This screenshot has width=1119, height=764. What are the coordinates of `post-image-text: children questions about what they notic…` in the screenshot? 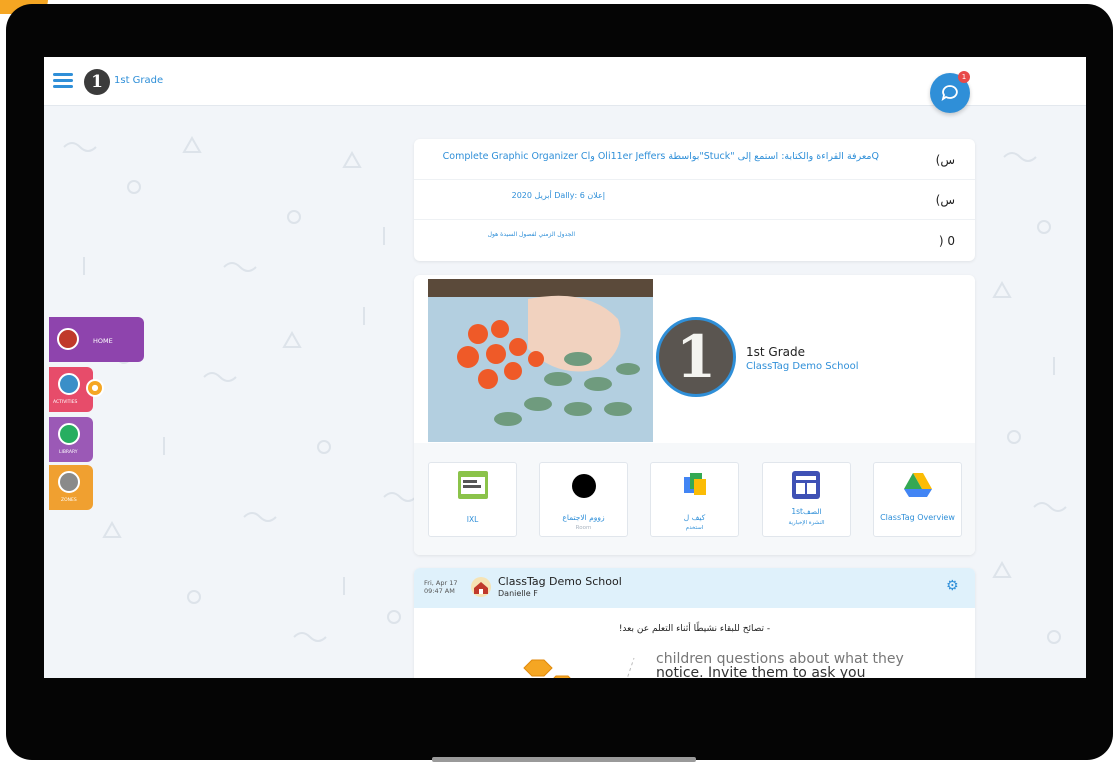 It's located at (780, 665).